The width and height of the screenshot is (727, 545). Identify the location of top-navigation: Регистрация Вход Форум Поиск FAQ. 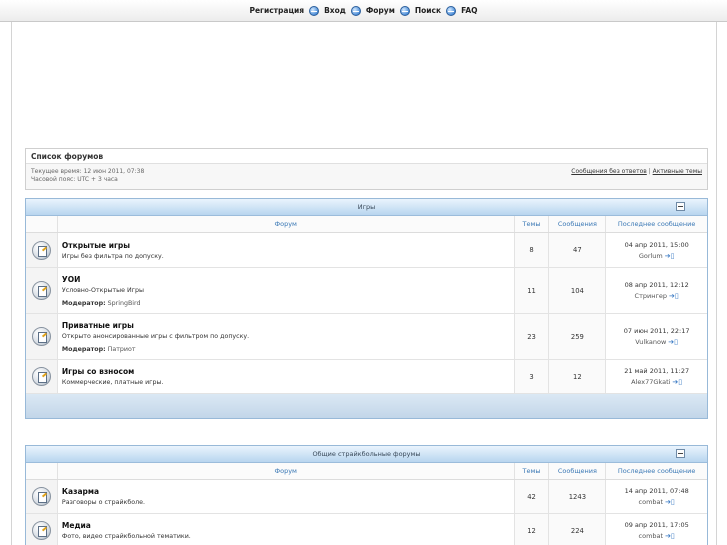
(363, 11).